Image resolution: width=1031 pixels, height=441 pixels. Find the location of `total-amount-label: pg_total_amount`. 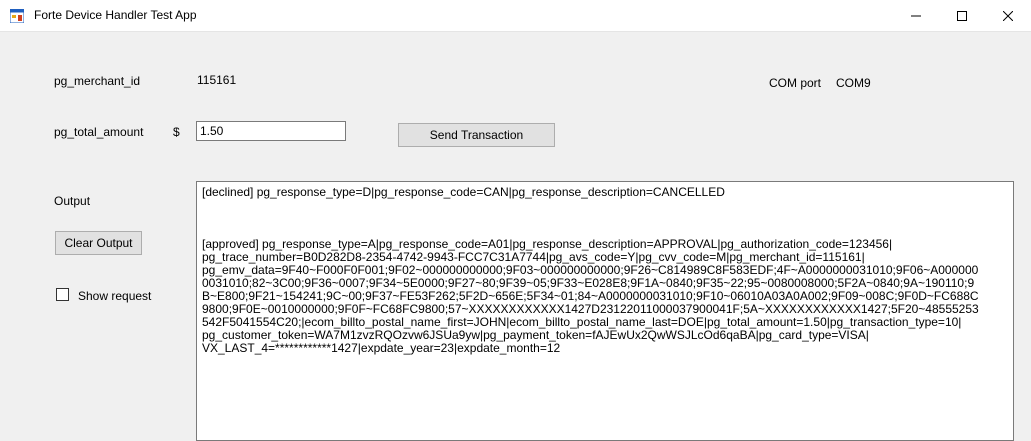

total-amount-label: pg_total_amount is located at coordinates (99, 132).